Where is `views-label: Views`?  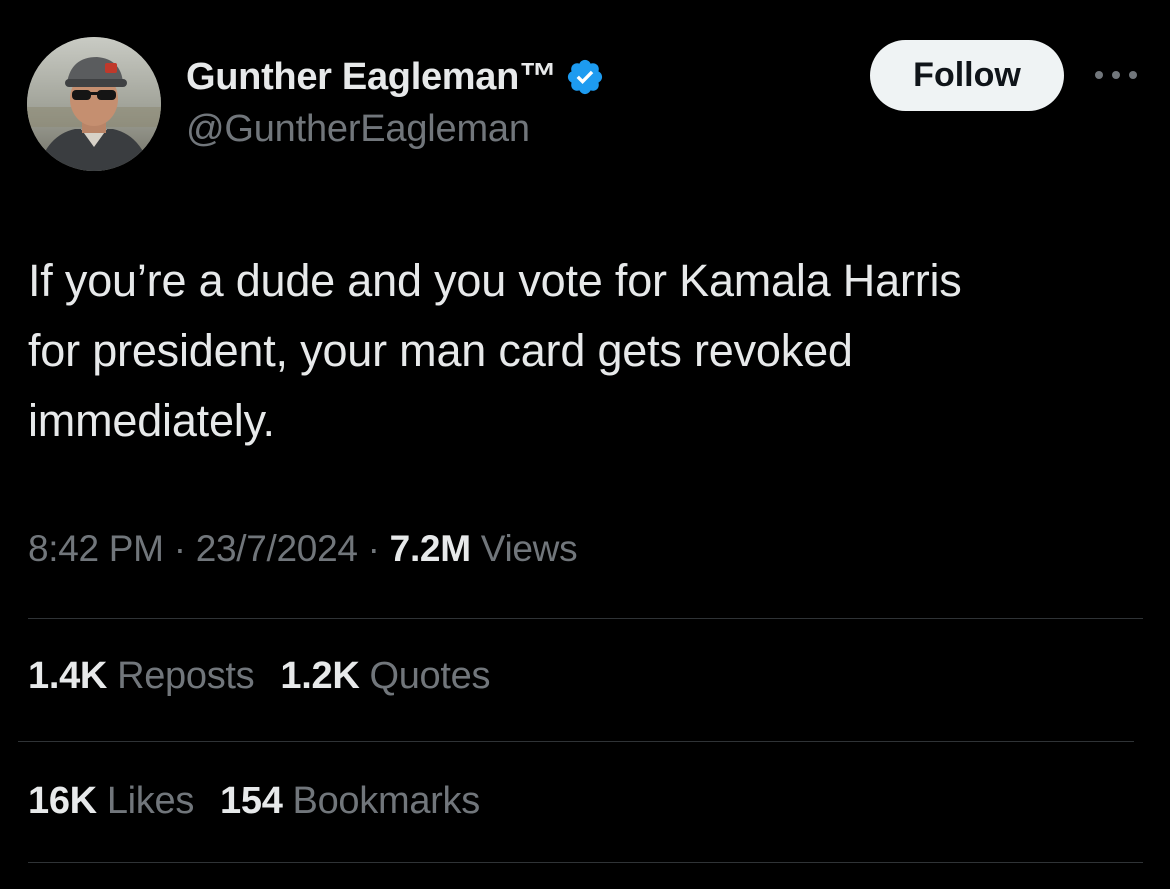 views-label: Views is located at coordinates (529, 549).